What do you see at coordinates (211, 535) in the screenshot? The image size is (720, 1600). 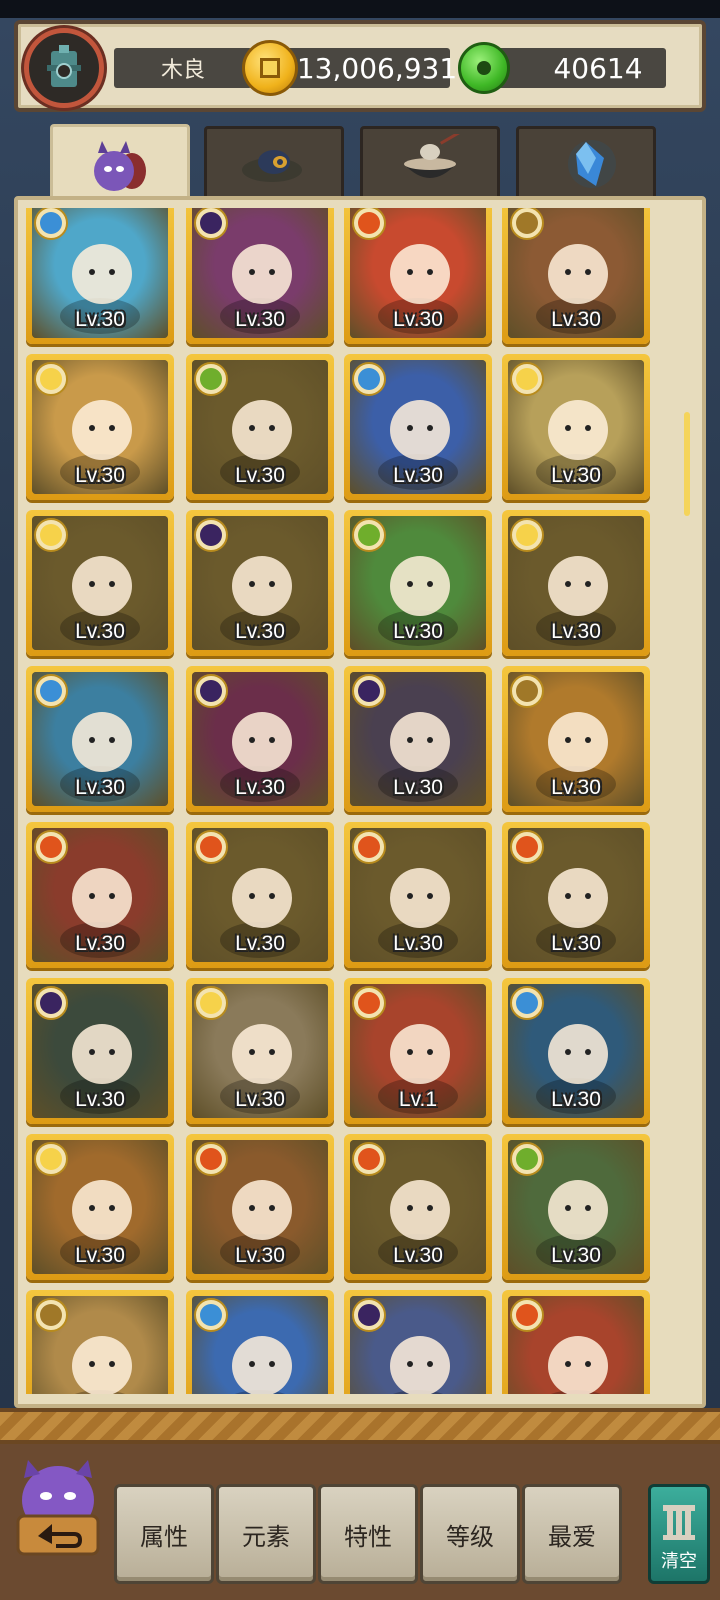 I see `dark-element-icon` at bounding box center [211, 535].